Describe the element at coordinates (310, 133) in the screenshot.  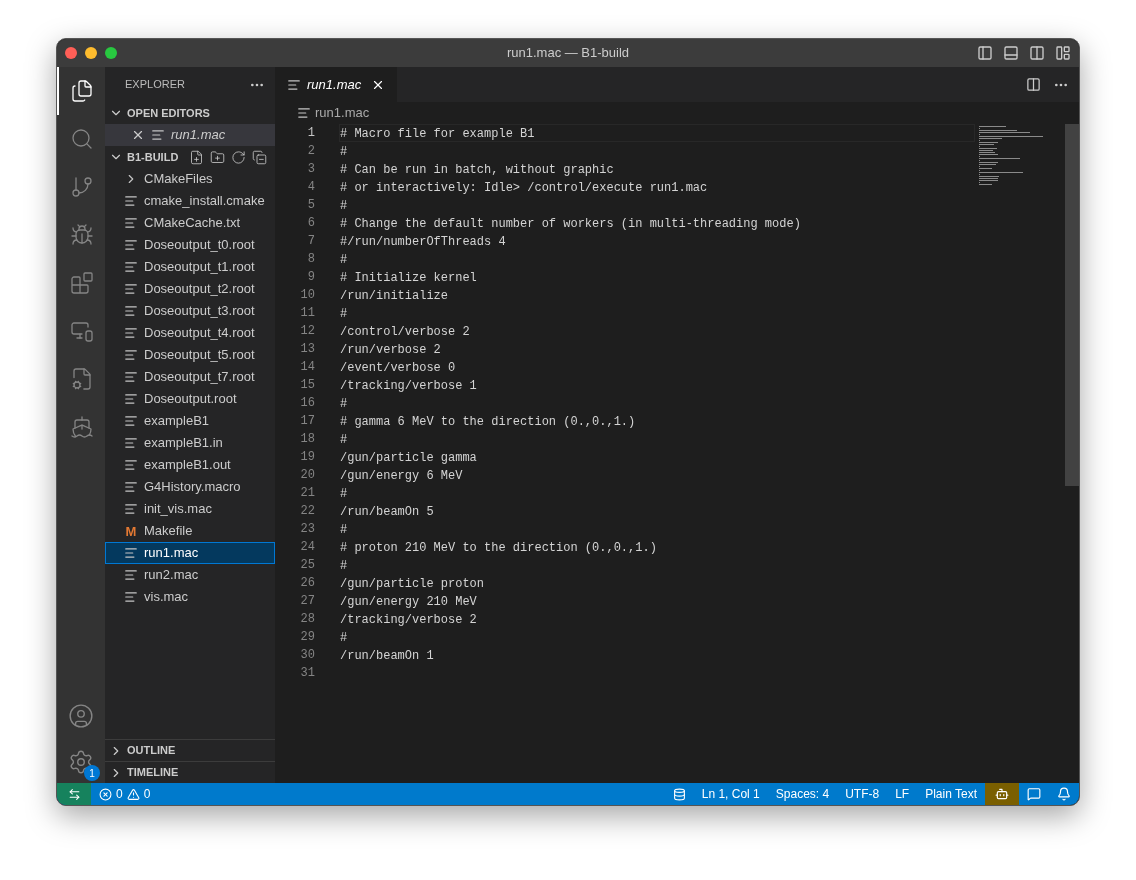
I see `line-number: 1` at that location.